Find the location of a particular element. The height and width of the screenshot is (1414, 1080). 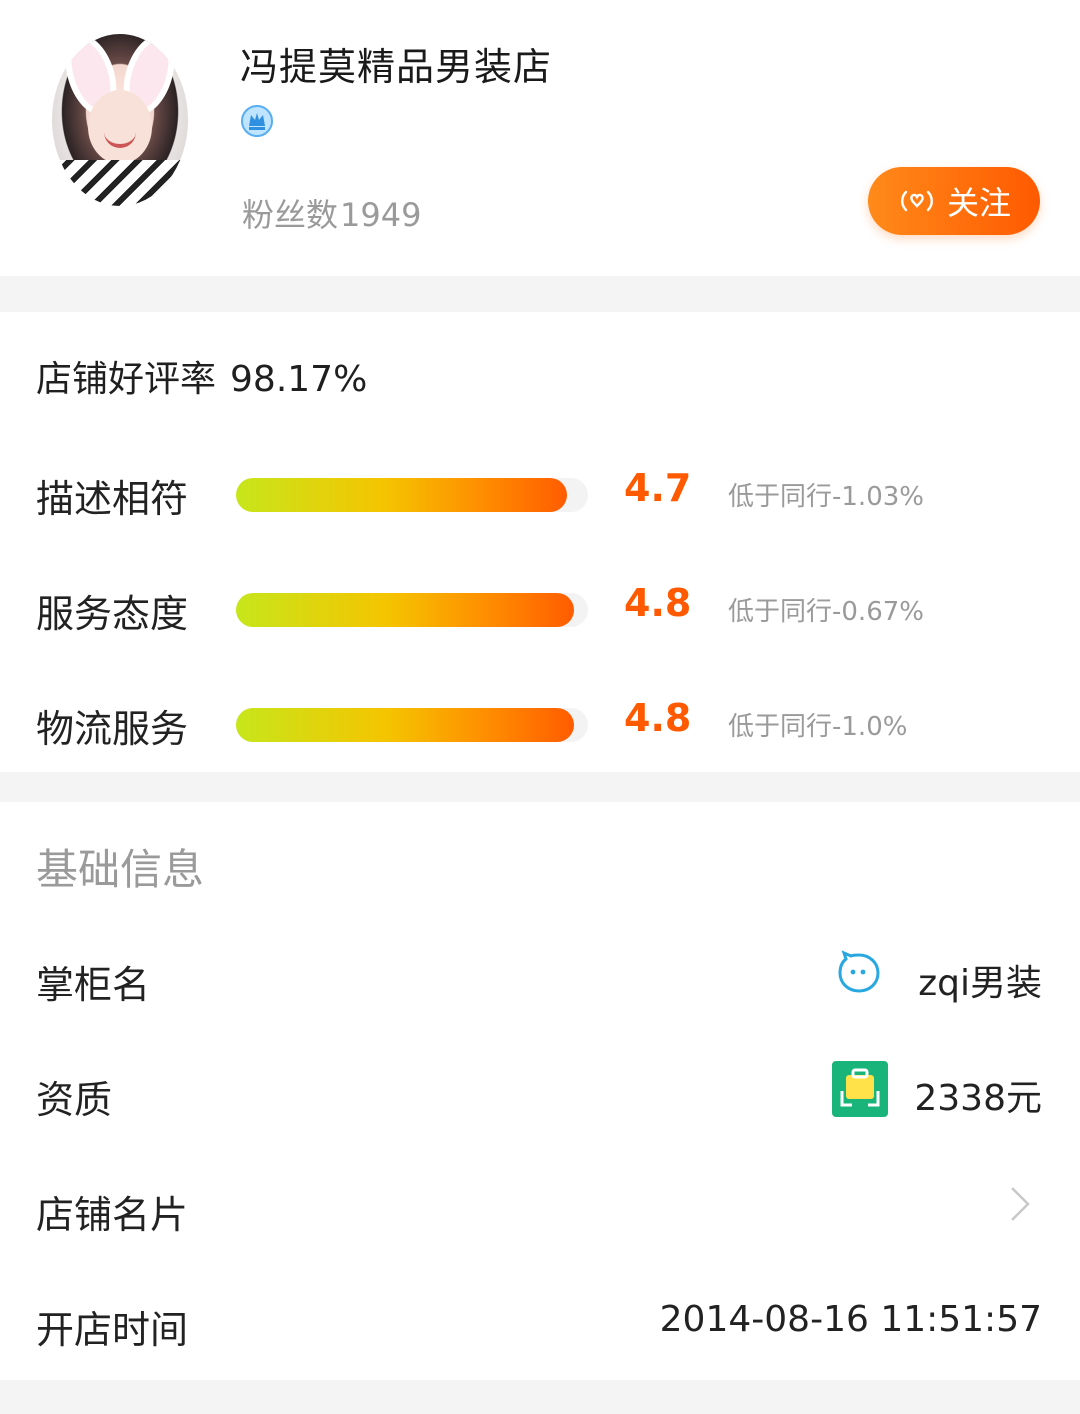

section-title: 基础信息 is located at coordinates (120, 869).